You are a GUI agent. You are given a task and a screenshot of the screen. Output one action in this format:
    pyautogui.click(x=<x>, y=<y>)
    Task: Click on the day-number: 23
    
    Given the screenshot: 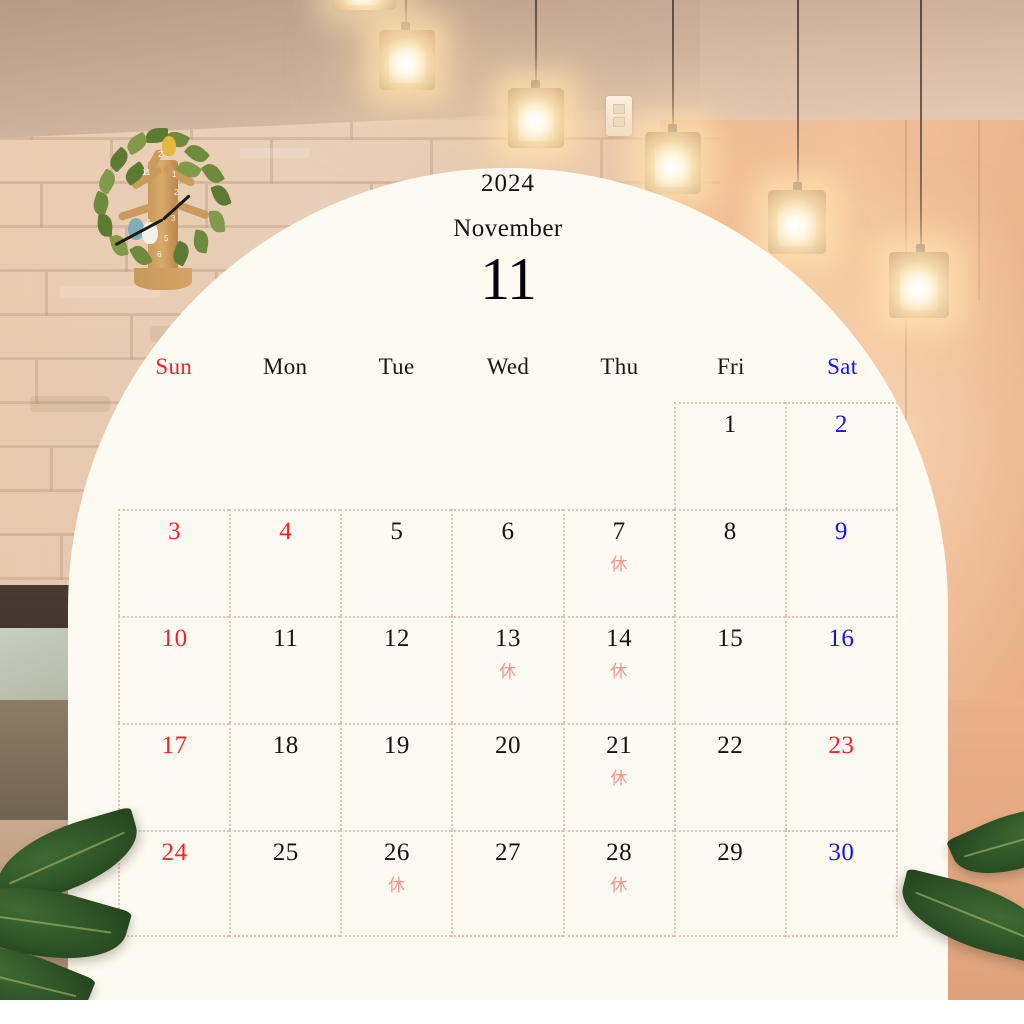 What is the action you would take?
    pyautogui.click(x=841, y=745)
    